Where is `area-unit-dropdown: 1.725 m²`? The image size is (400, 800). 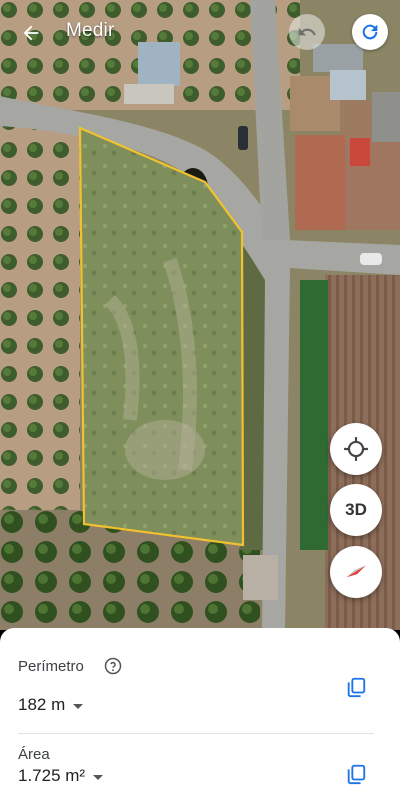
area-unit-dropdown: 1.725 m² is located at coordinates (61, 776).